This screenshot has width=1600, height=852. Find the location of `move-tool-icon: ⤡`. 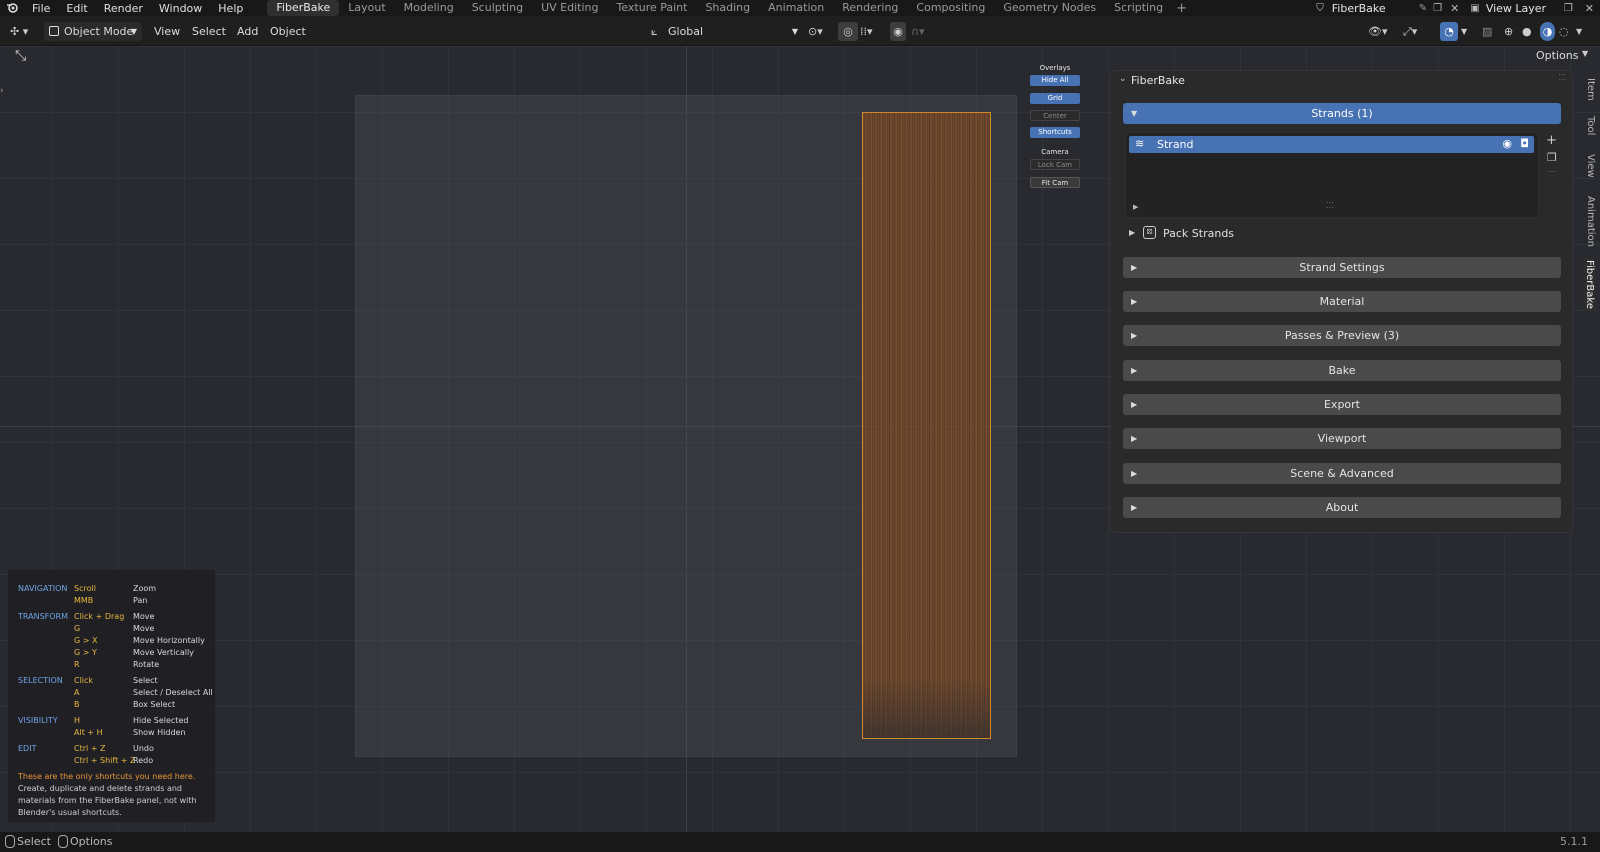

move-tool-icon: ⤡ is located at coordinates (20, 56).